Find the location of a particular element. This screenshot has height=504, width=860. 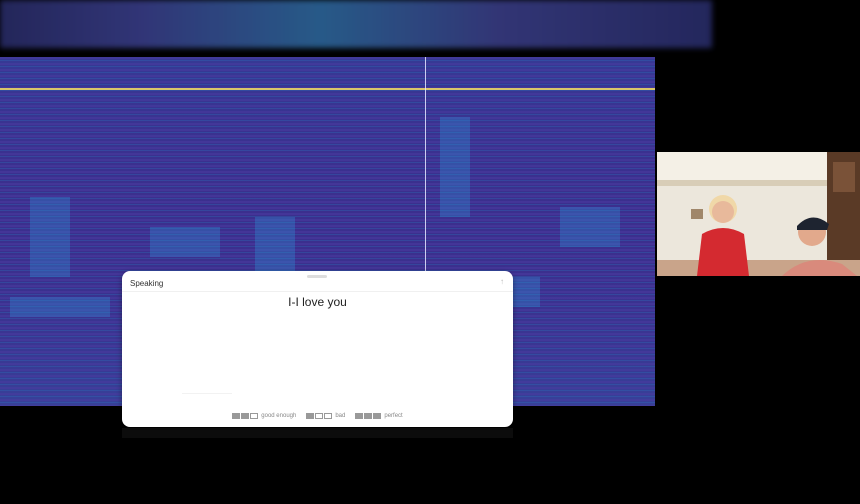

horizontal-scrollbar is located at coordinates (317, 433).